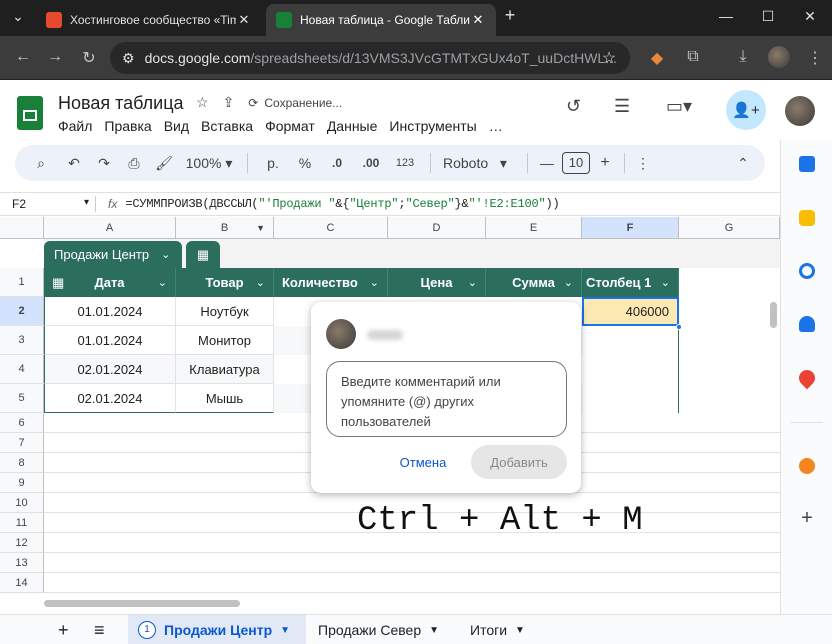 The image size is (832, 644). I want to click on column-header-a: A, so click(110, 228).